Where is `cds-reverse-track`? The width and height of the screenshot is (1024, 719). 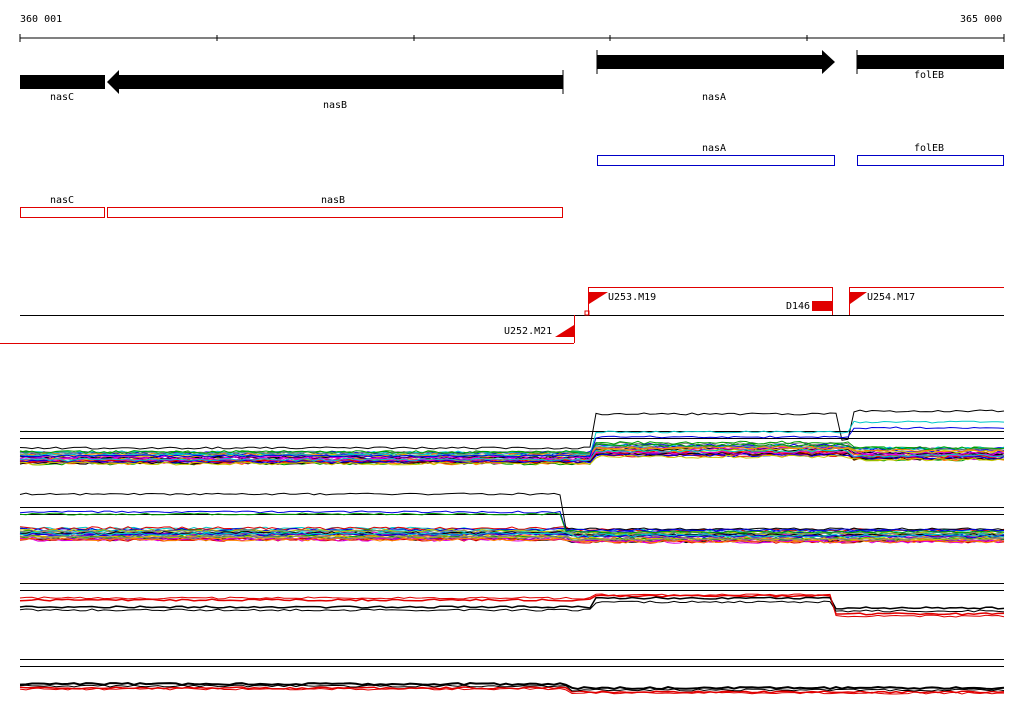
cds-reverse-track is located at coordinates (291, 212).